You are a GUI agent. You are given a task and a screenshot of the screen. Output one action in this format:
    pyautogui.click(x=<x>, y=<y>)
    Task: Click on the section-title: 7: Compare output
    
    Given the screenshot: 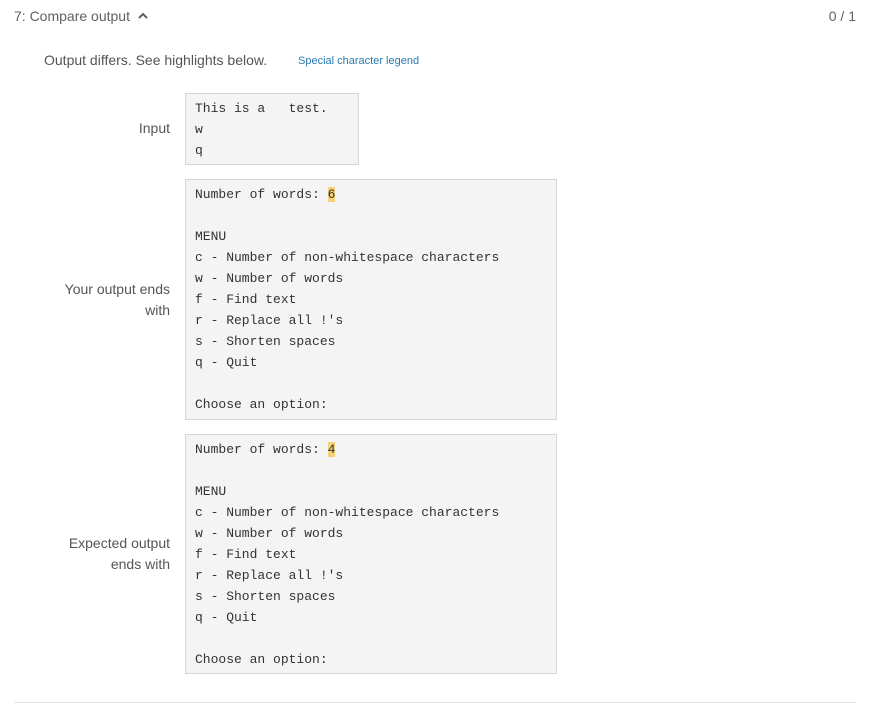 What is the action you would take?
    pyautogui.click(x=72, y=16)
    